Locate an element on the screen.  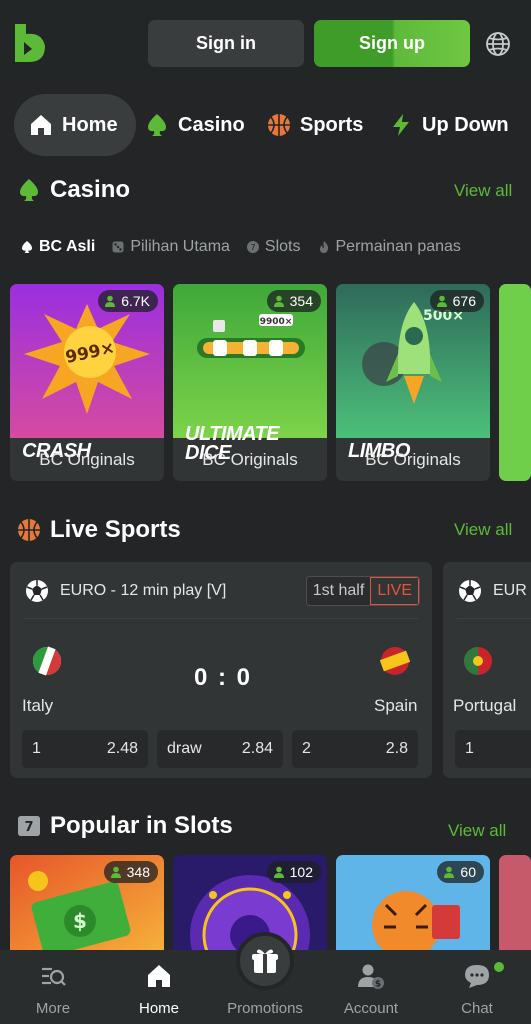
dice-multiplier-text: 9900× is located at coordinates (276, 322).